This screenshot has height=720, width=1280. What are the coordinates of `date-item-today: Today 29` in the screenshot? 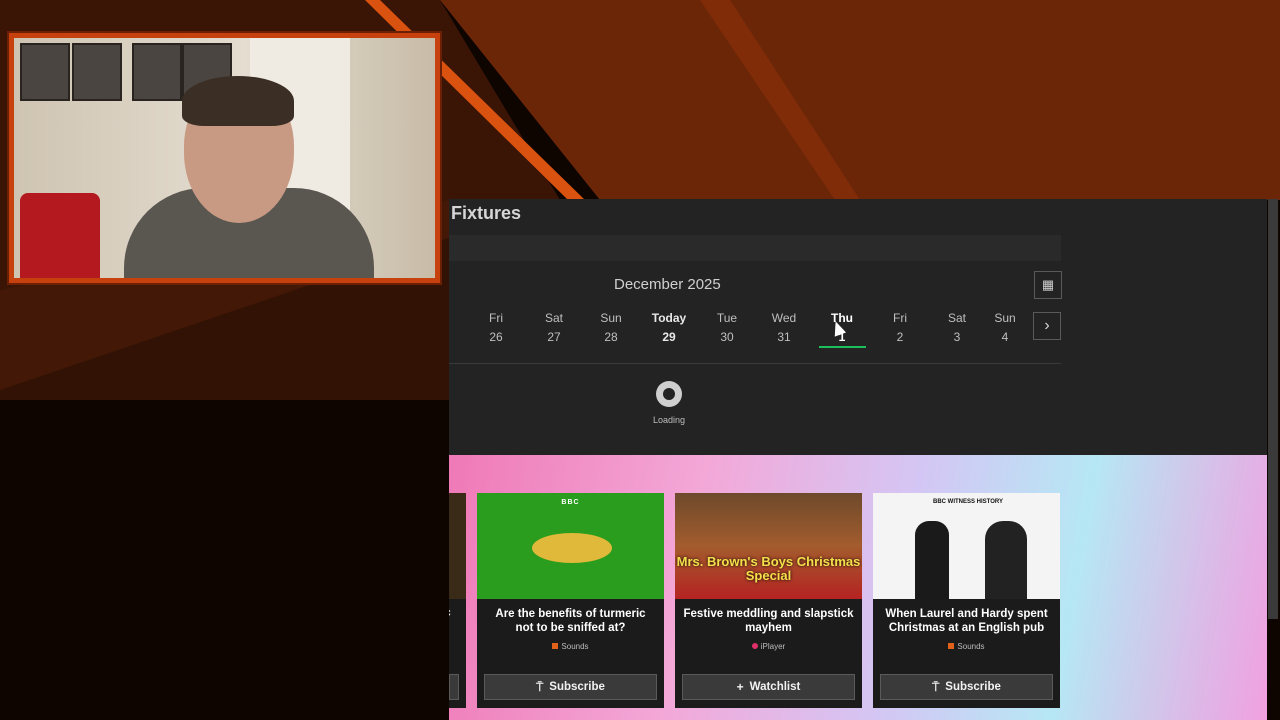 It's located at (669, 328).